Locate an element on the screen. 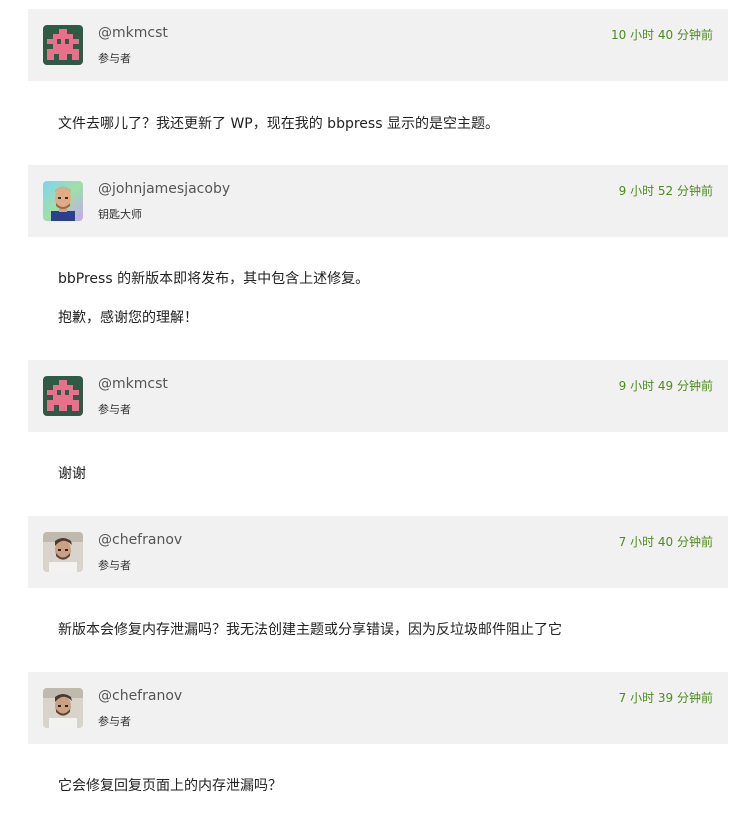 This screenshot has height=835, width=751. reply-author-bar: @chefranov 参与者 7 小时 40 分钟前 is located at coordinates (378, 552).